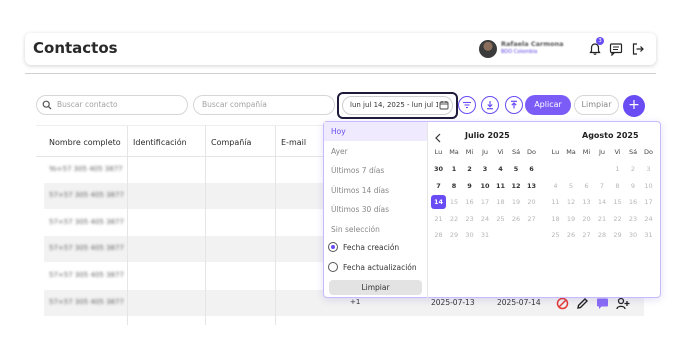 The image size is (688, 345). Describe the element at coordinates (571, 235) in the screenshot. I see `calendar-day: 26` at that location.